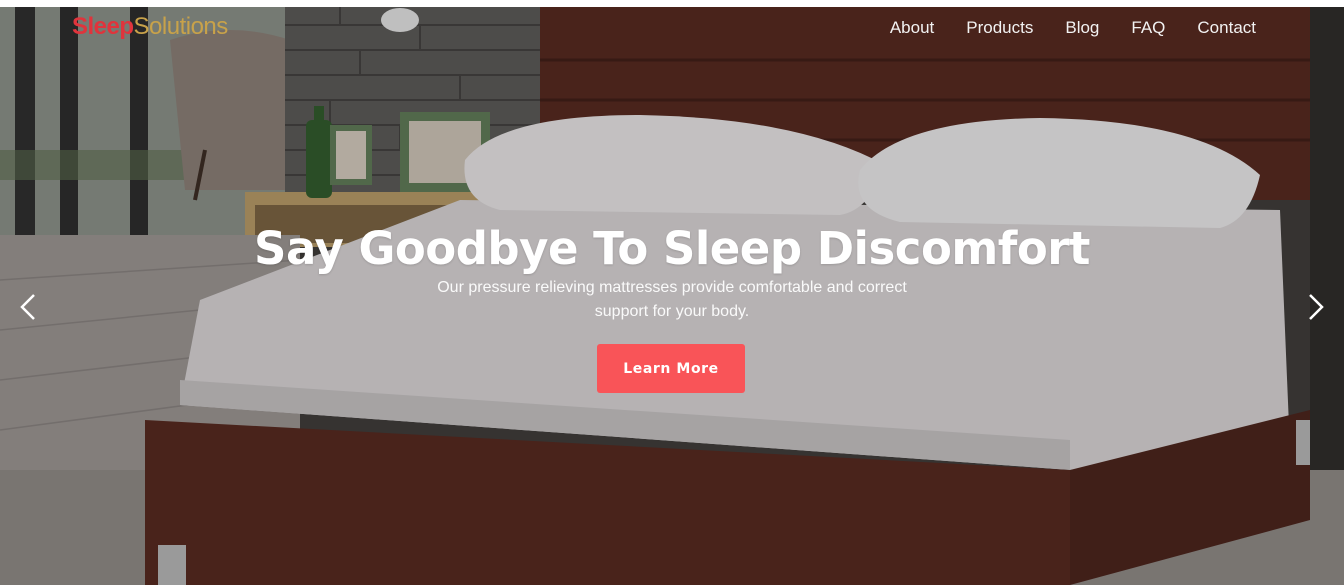  What do you see at coordinates (672, 311) in the screenshot?
I see `hero-subtext-line-2: support for your body.` at bounding box center [672, 311].